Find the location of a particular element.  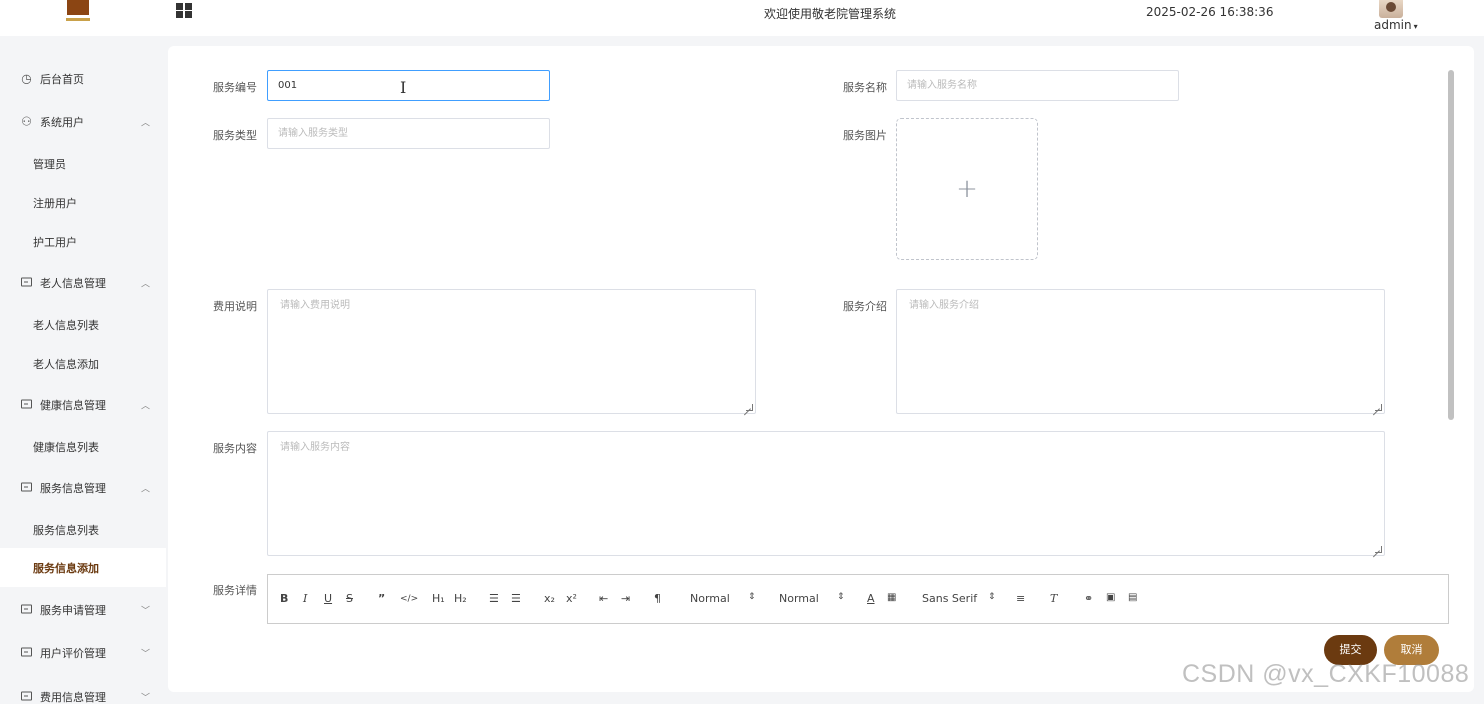

sidebar-item-label: 健康信息列表 is located at coordinates (66, 447).